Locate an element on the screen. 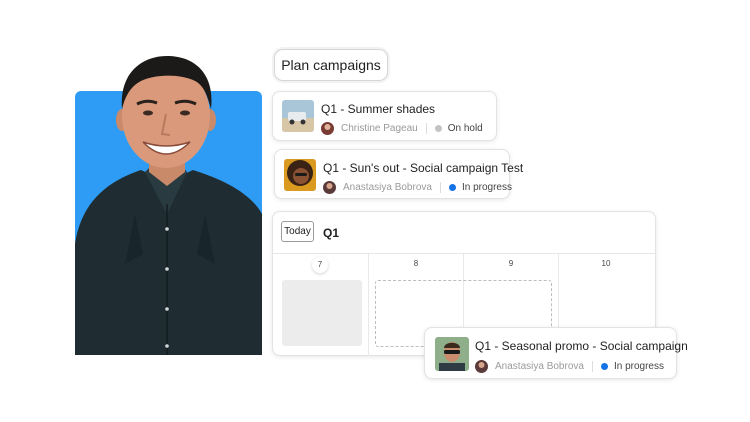 The image size is (750, 422). column-divider is located at coordinates (368, 305).